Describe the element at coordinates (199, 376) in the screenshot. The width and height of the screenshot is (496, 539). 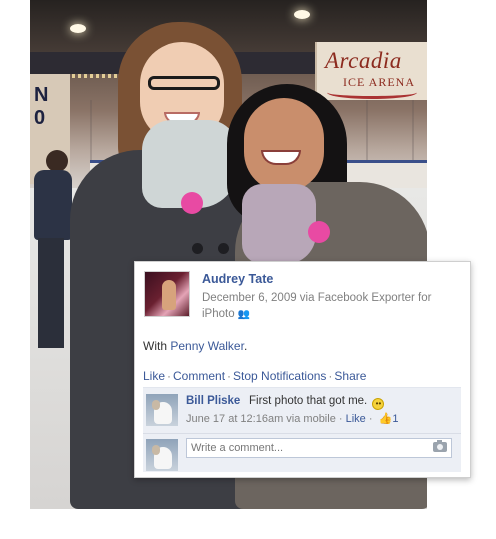
I see `comment-link: Comment` at that location.